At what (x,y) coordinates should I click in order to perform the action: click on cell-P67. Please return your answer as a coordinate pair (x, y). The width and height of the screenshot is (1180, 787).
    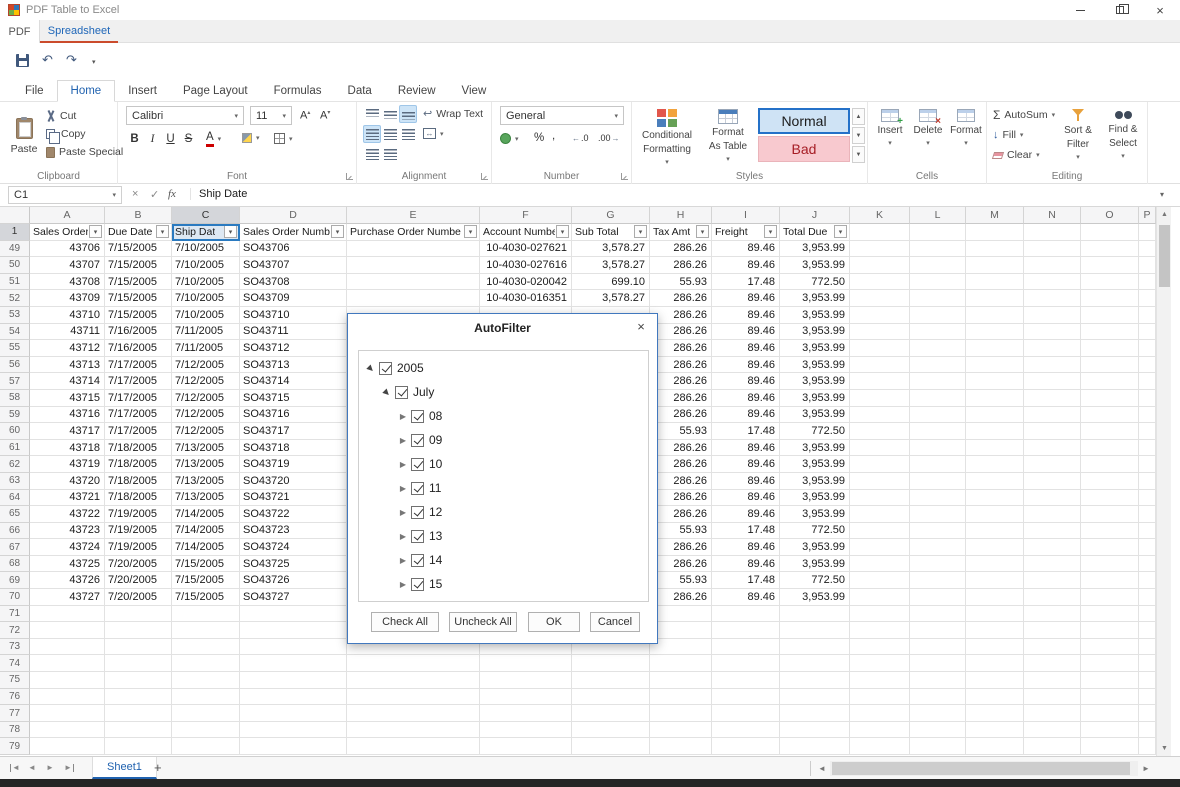
    Looking at the image, I should click on (1147, 547).